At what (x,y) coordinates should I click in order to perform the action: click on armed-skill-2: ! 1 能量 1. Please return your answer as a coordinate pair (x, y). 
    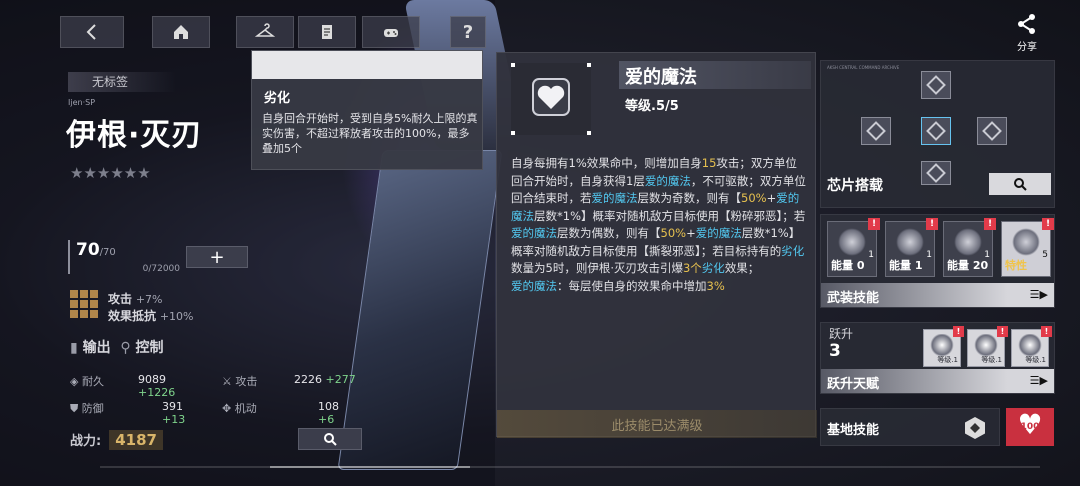
    Looking at the image, I should click on (911, 247).